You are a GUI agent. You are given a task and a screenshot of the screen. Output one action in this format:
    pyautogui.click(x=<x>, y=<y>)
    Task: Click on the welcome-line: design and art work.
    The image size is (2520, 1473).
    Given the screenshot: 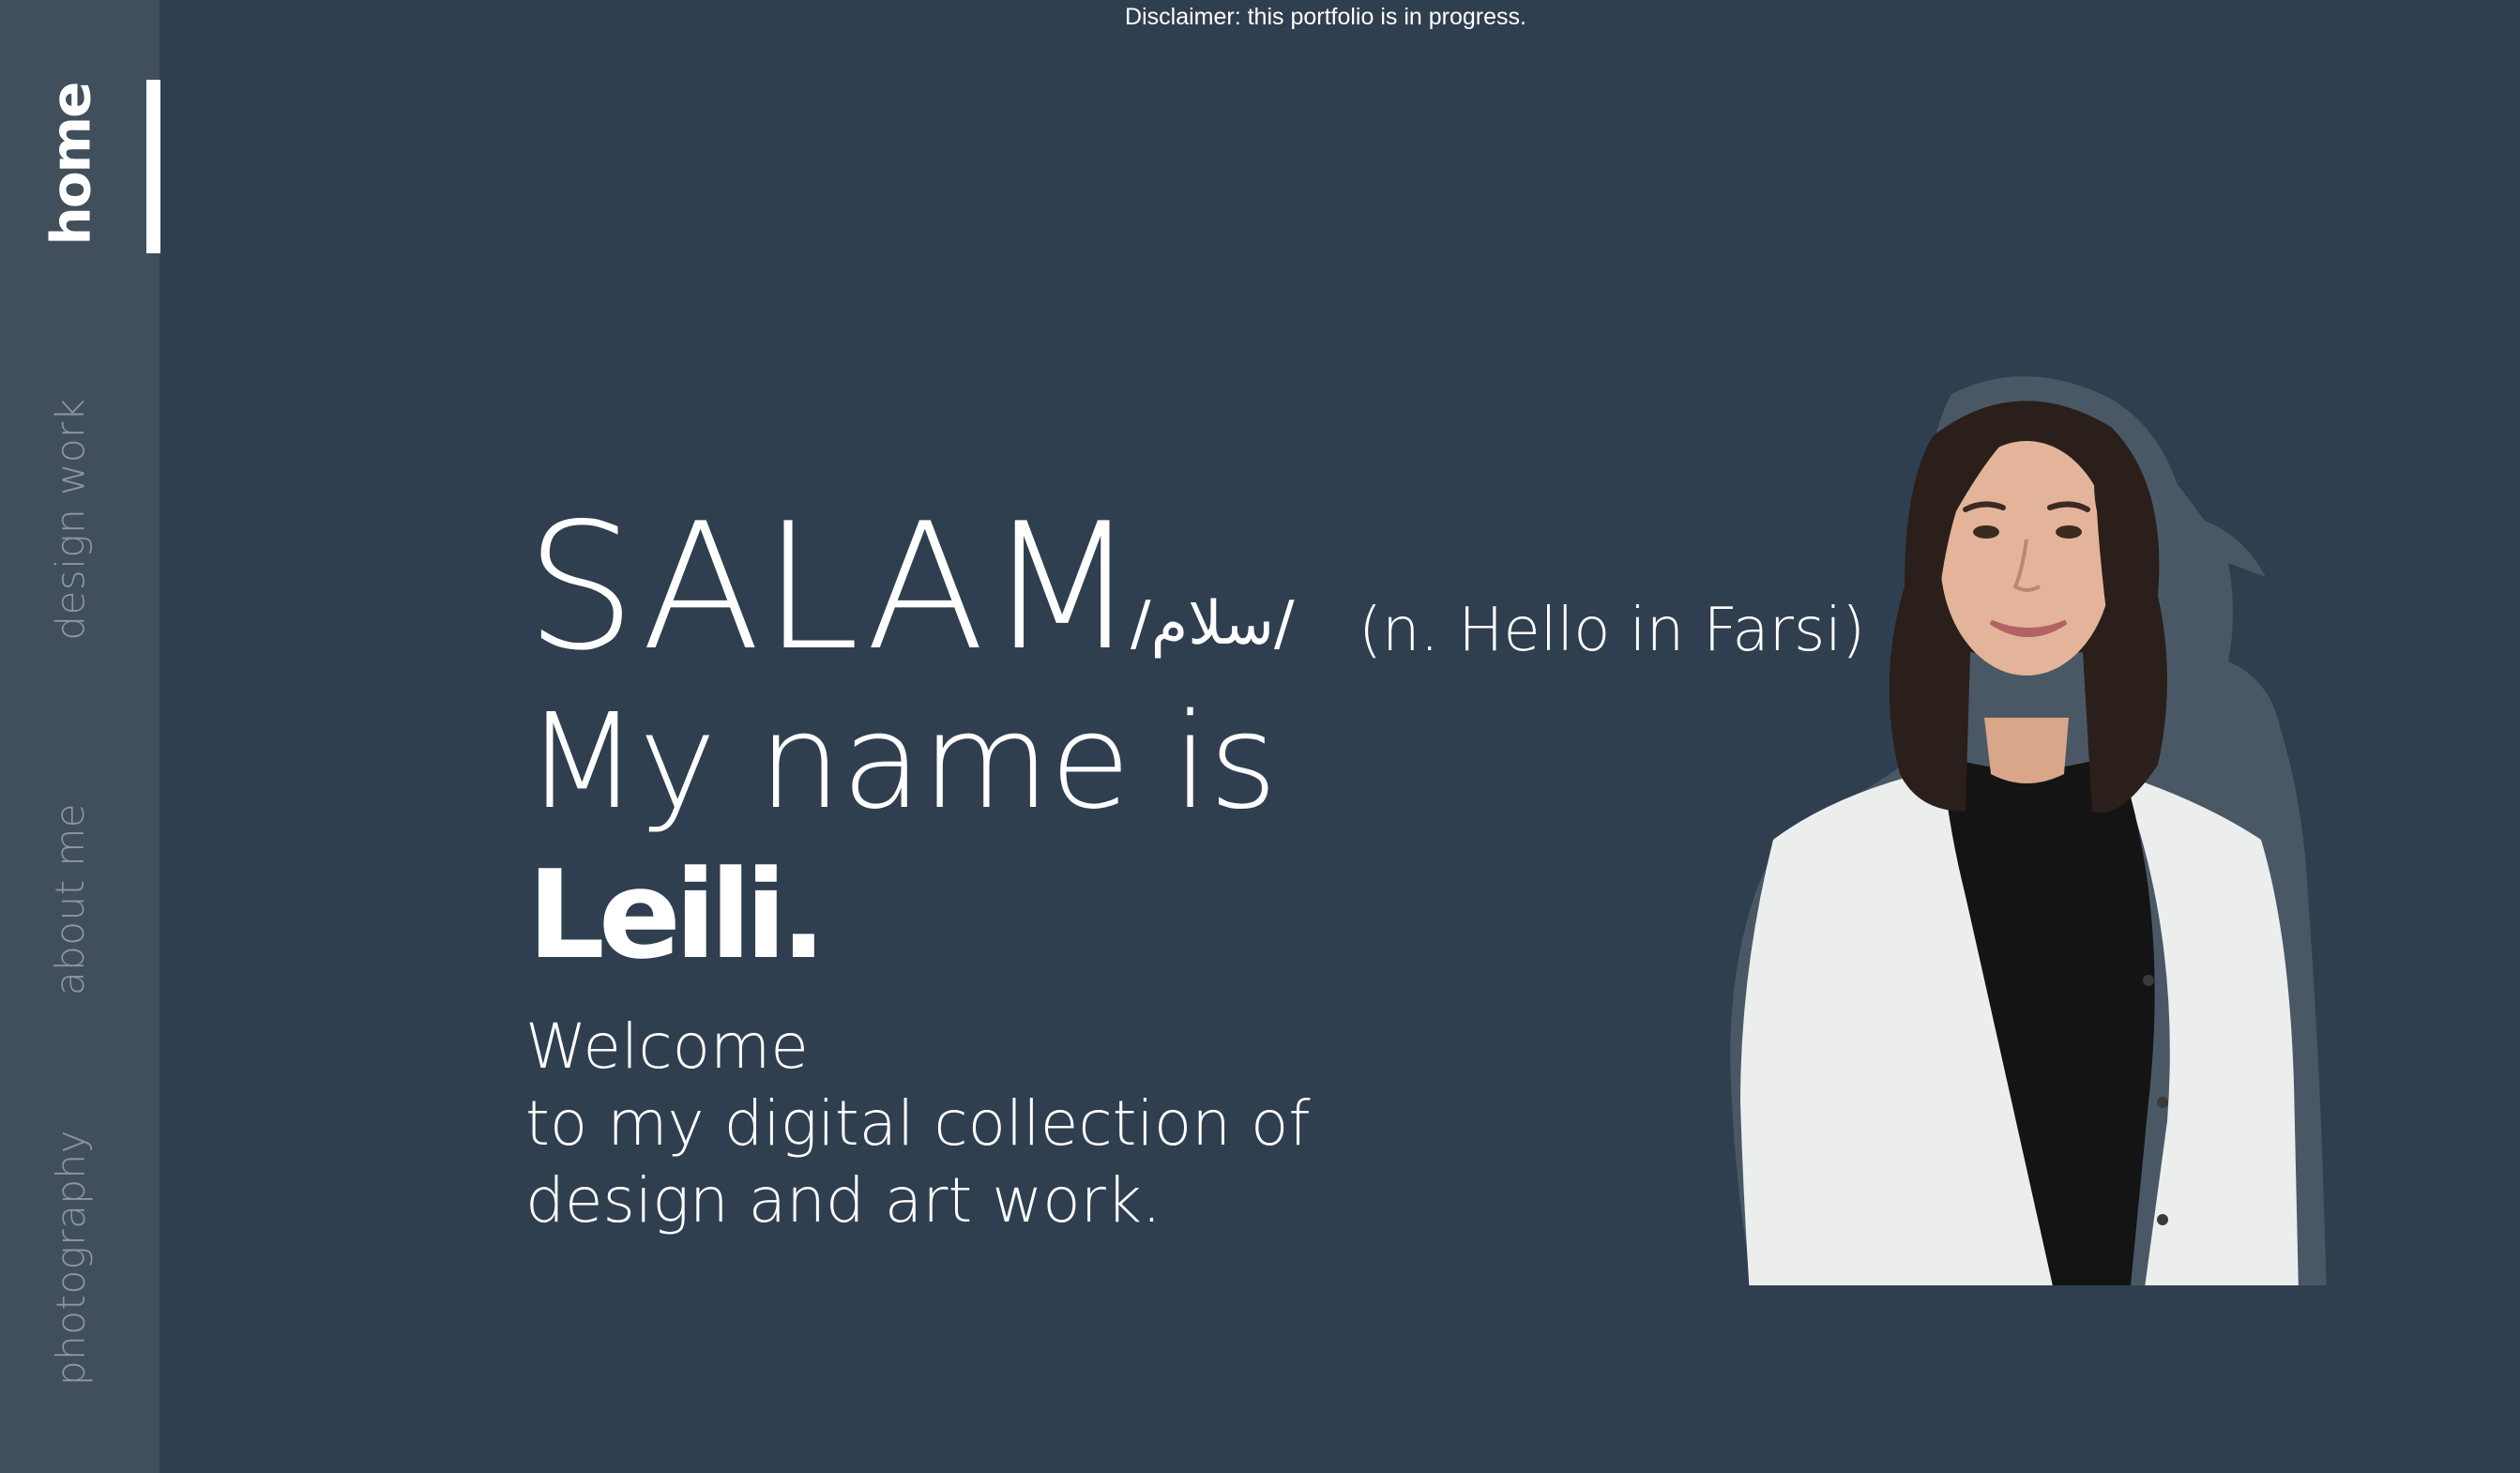 What is the action you would take?
    pyautogui.click(x=843, y=1200)
    